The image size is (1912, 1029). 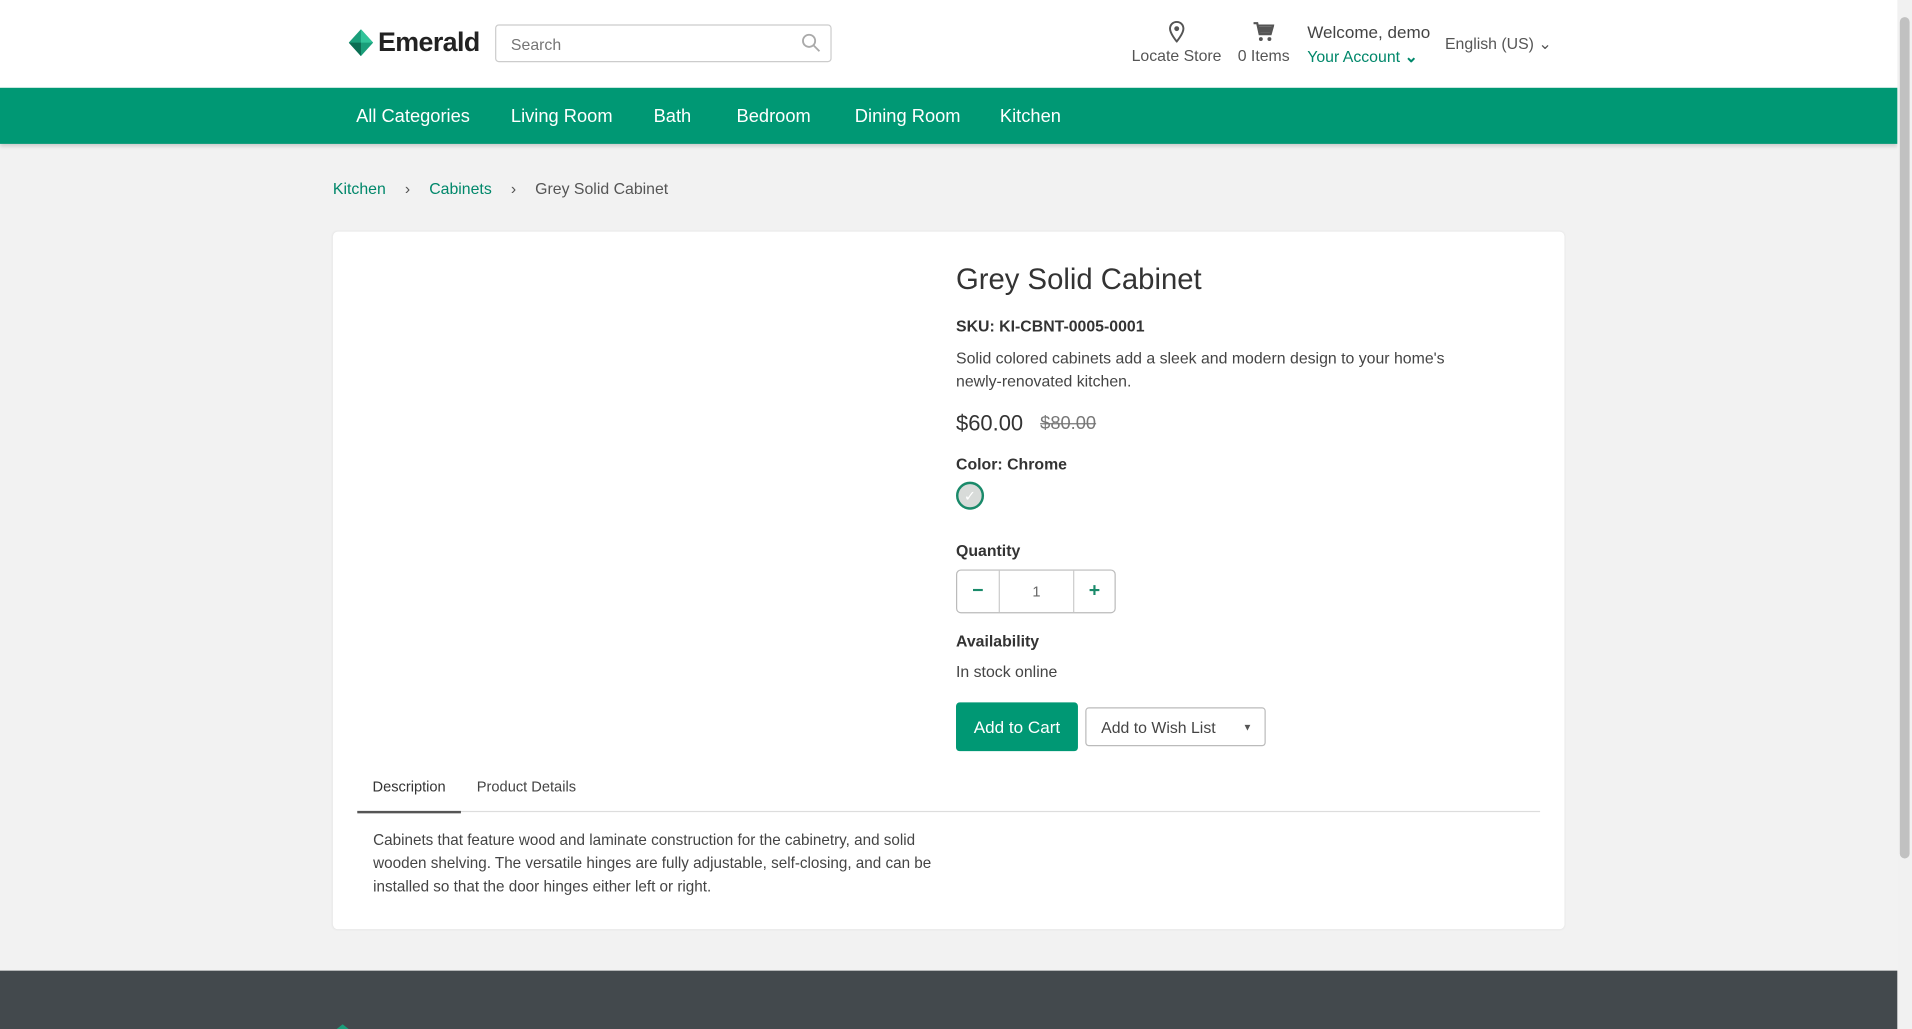 What do you see at coordinates (1068, 424) in the screenshot?
I see `product-old-price: $80.00` at bounding box center [1068, 424].